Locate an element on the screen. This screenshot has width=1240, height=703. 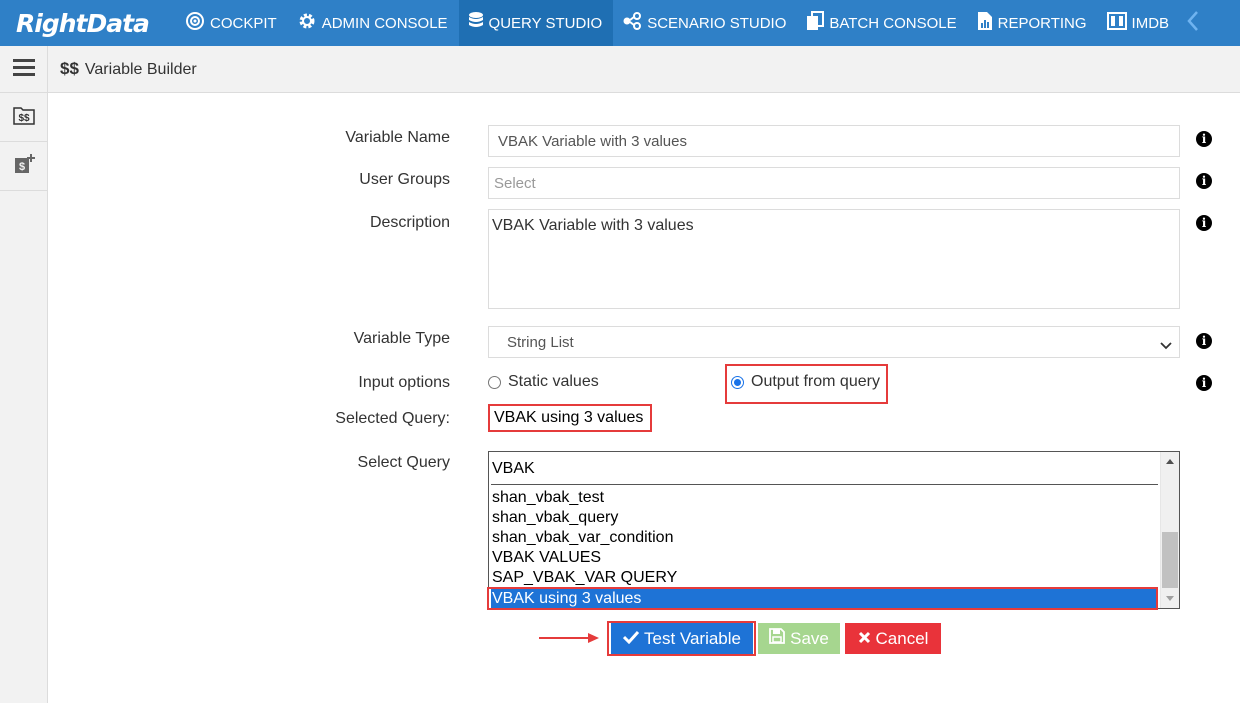
add-variable-icon: $ is located at coordinates (24, 166).